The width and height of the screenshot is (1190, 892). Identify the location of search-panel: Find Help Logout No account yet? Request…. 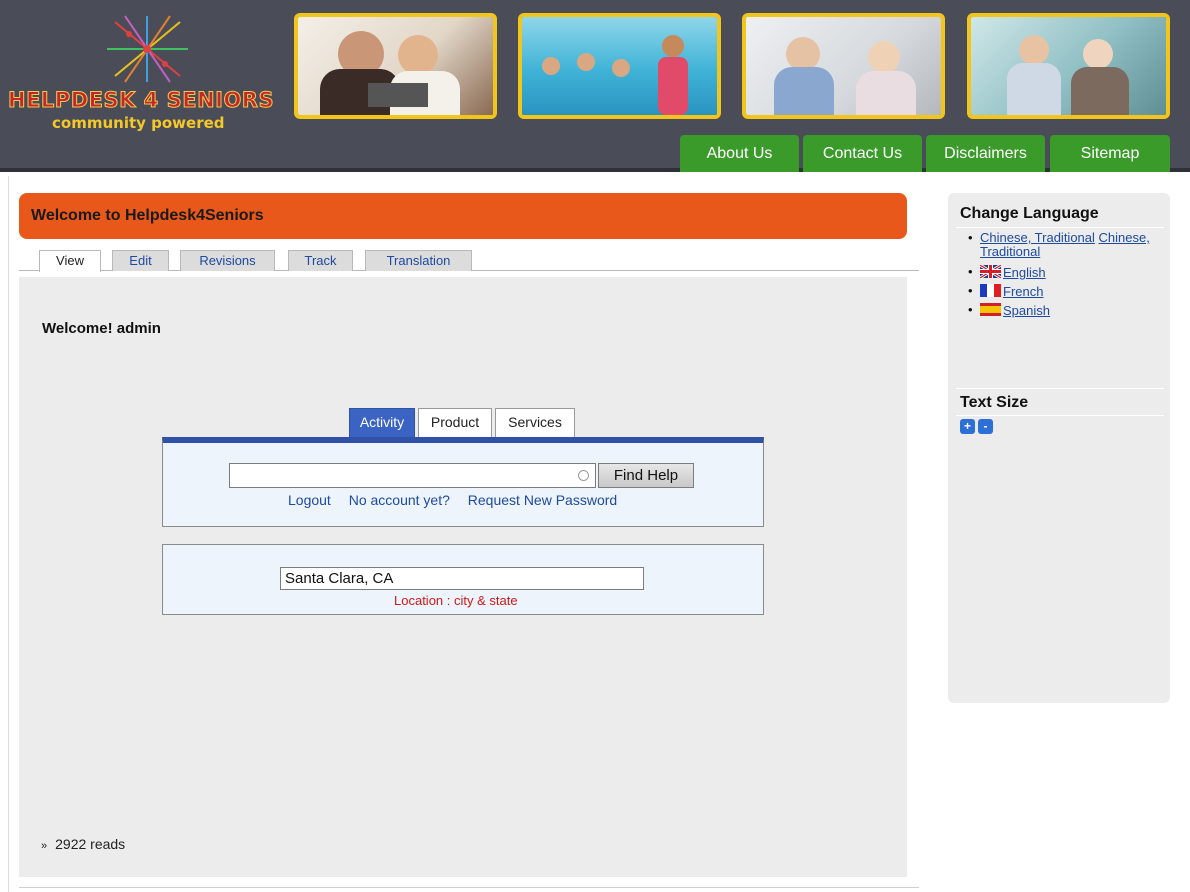
(463, 482).